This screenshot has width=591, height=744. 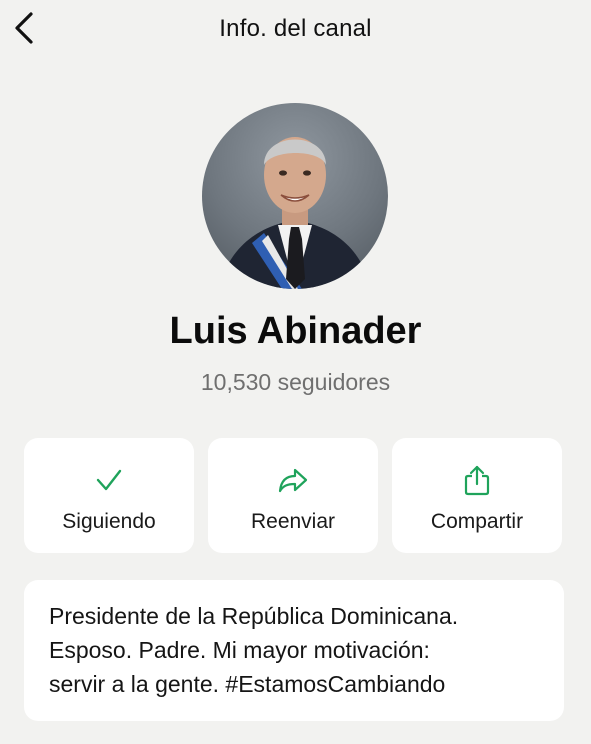 What do you see at coordinates (295, 331) in the screenshot?
I see `channel-name: Luis Abinader` at bounding box center [295, 331].